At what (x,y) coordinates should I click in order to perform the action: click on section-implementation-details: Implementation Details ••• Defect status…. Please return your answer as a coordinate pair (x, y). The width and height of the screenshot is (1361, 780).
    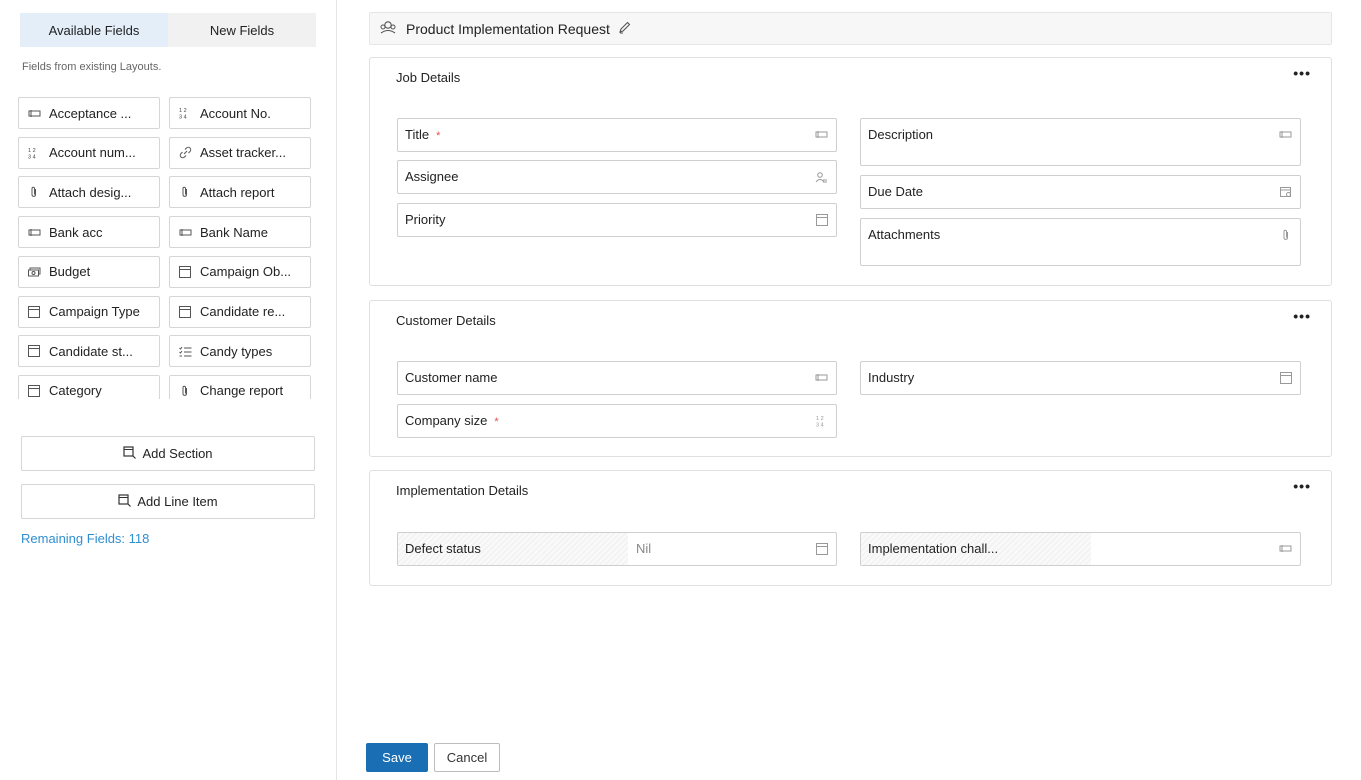
    Looking at the image, I should click on (850, 528).